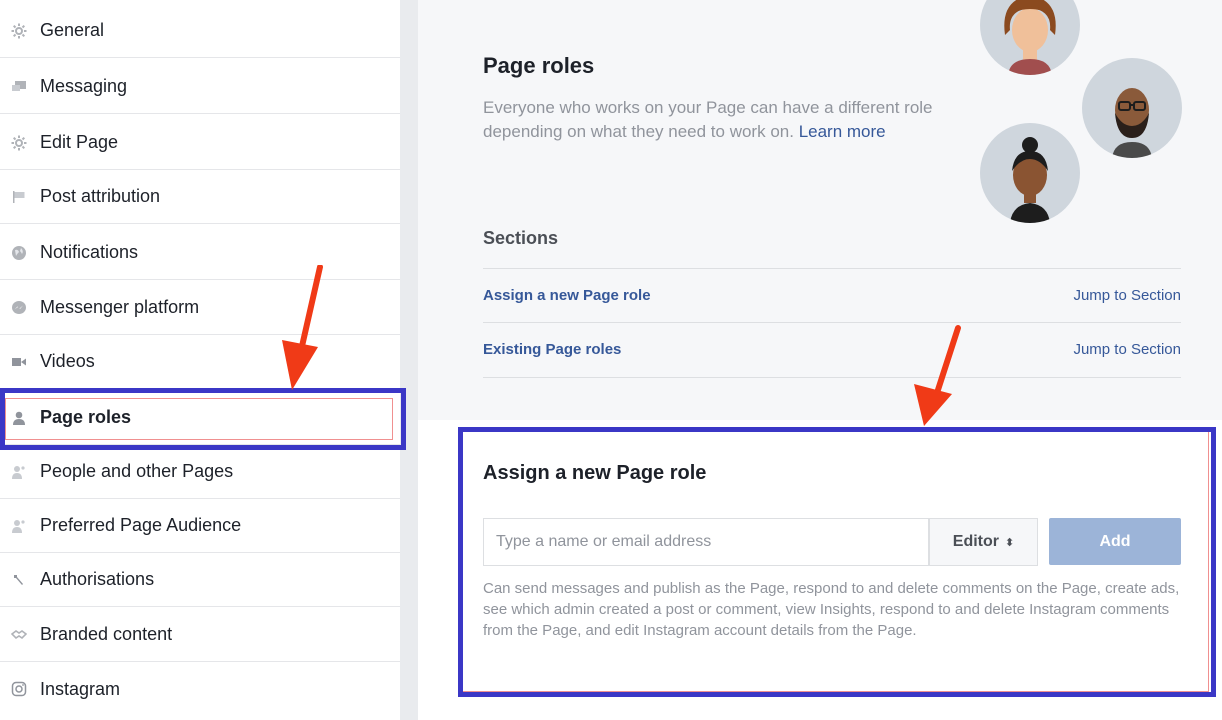  Describe the element at coordinates (19, 635) in the screenshot. I see `handshake-icon` at that location.